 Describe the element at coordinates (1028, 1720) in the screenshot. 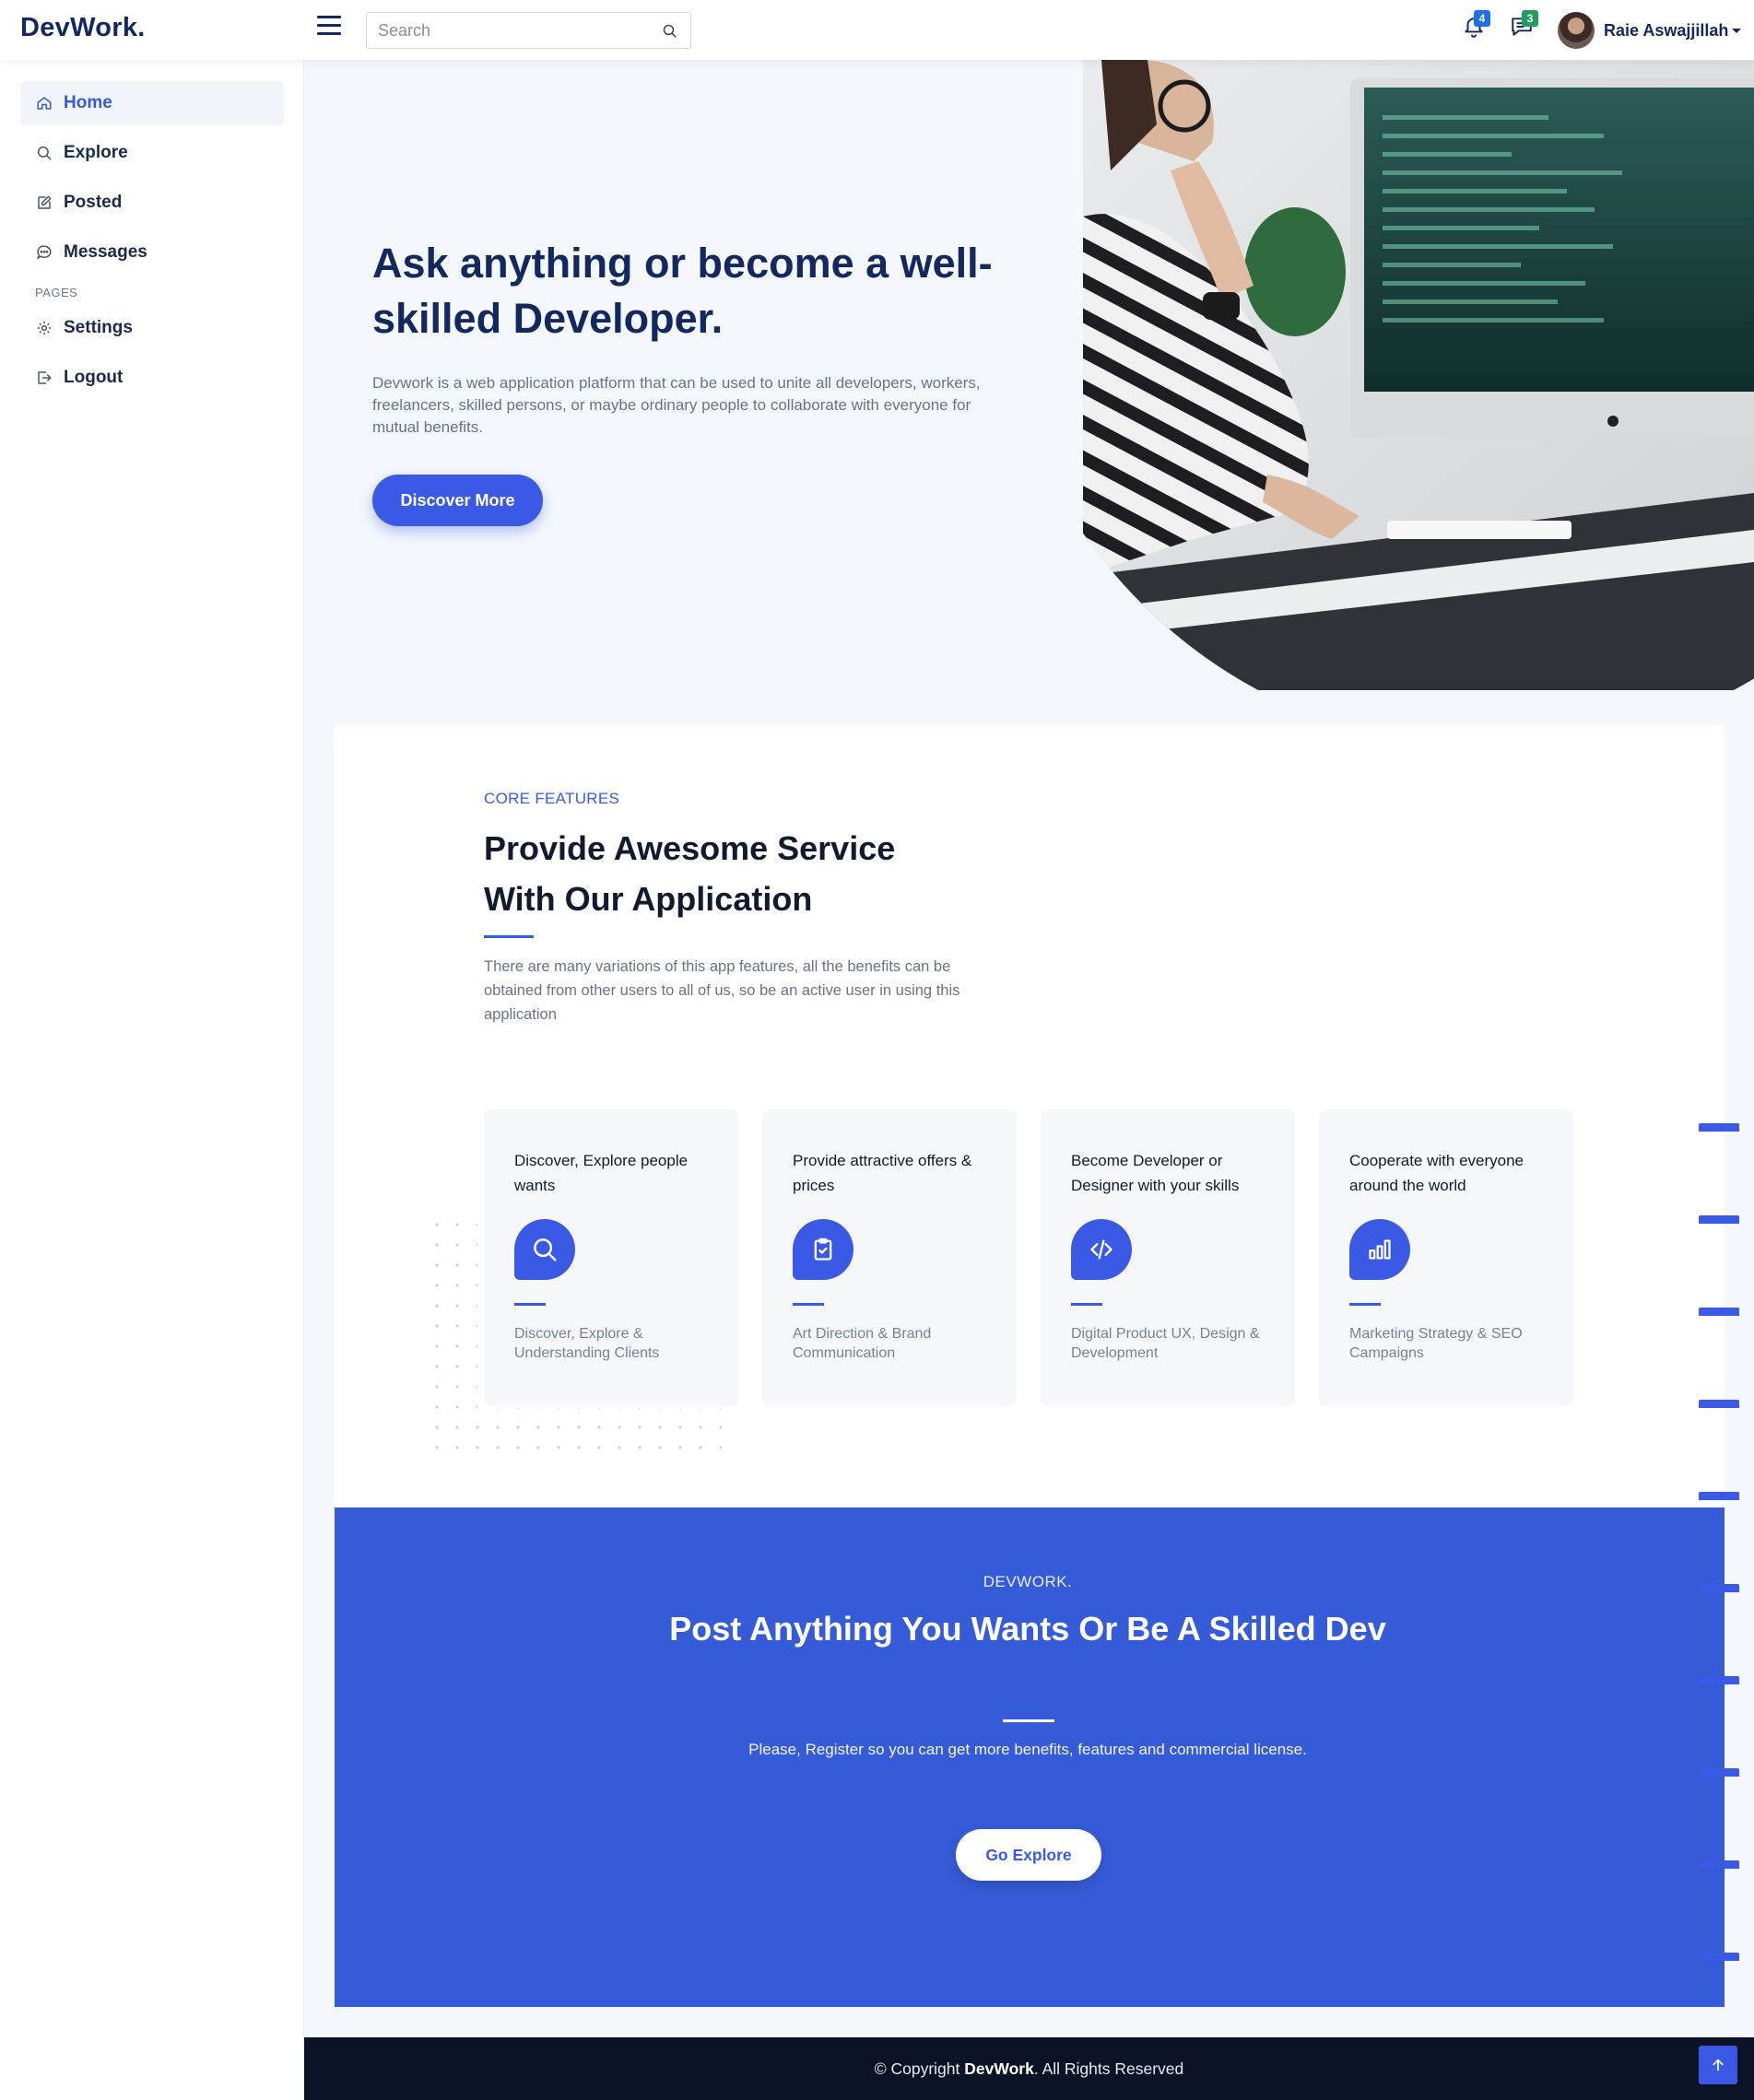

I see `cta-divider` at that location.